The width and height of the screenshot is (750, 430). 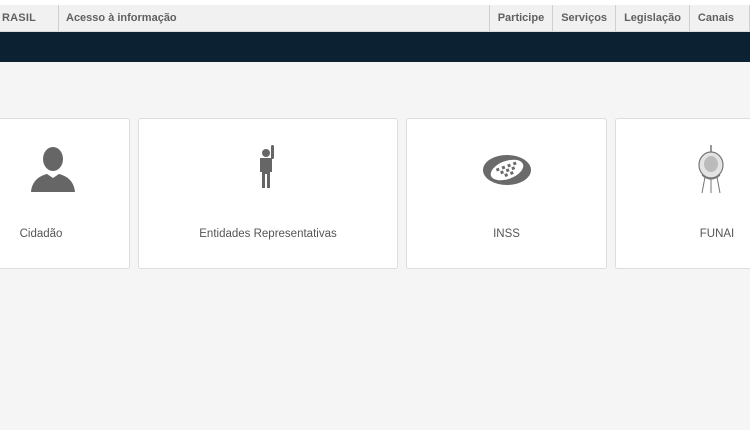 I want to click on card-inss: INSS, so click(x=506, y=193).